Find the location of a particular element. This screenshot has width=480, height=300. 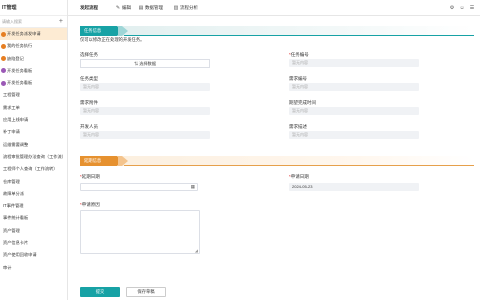

data-icon: ▤ is located at coordinates (141, 8).